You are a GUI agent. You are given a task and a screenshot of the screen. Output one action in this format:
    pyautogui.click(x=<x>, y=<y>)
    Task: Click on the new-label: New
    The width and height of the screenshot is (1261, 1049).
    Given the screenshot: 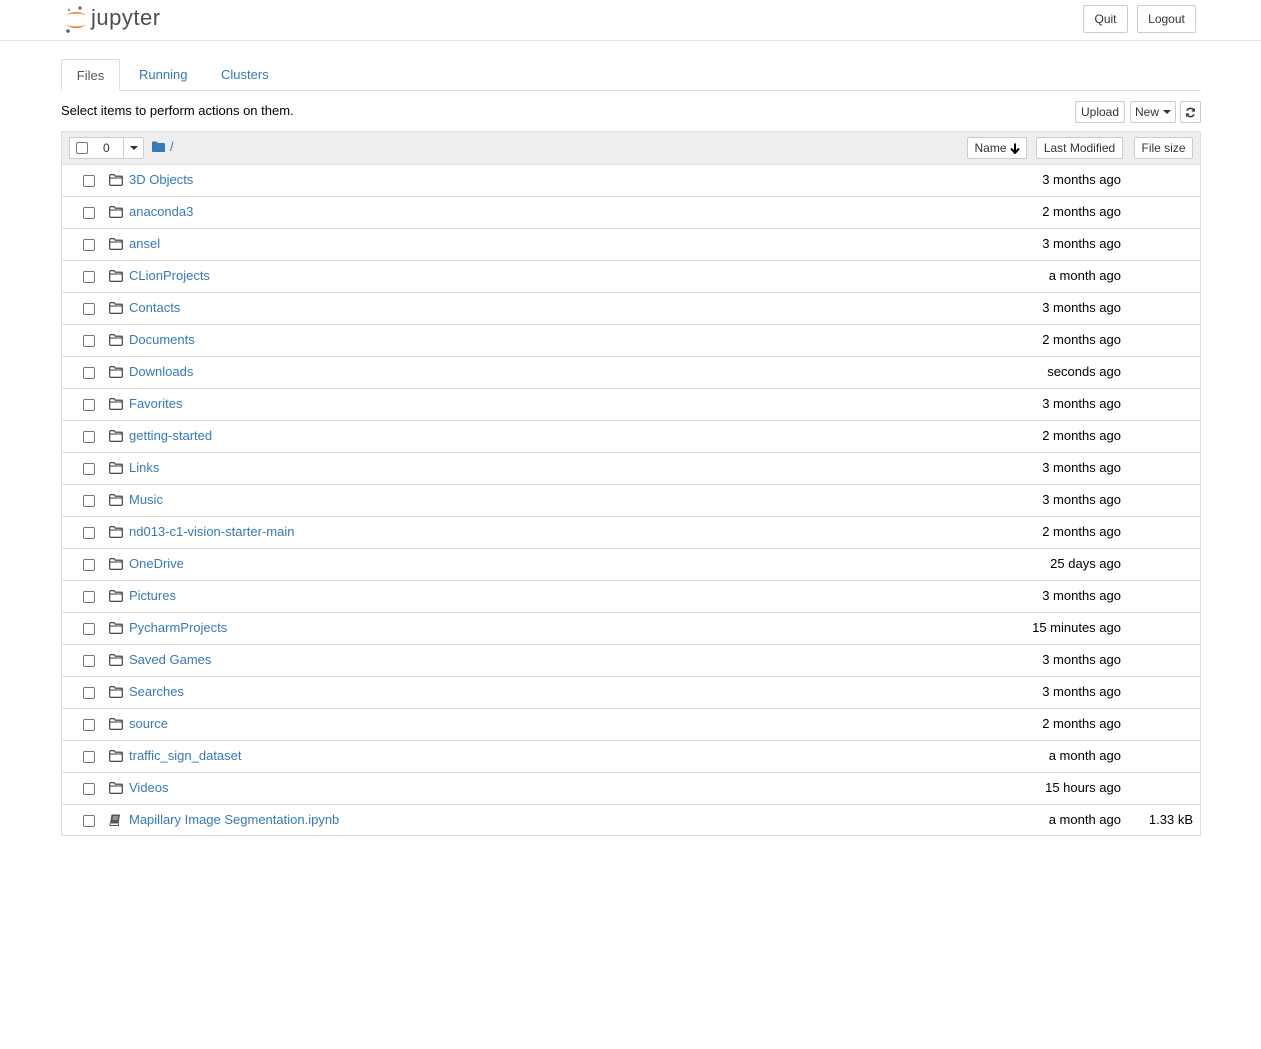 What is the action you would take?
    pyautogui.click(x=1146, y=112)
    